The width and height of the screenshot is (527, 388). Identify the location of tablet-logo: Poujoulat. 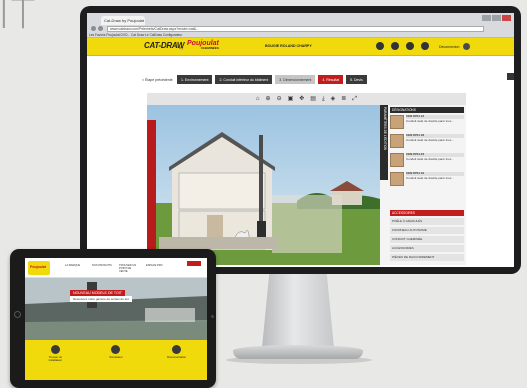
(39, 268).